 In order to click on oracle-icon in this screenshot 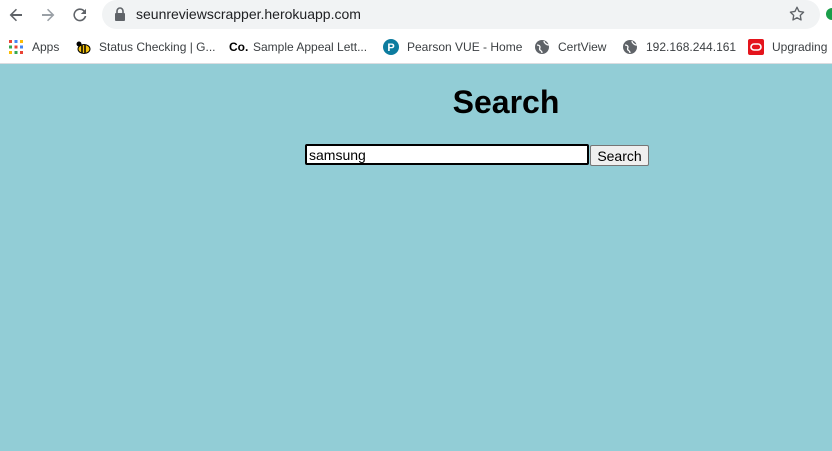, I will do `click(756, 47)`.